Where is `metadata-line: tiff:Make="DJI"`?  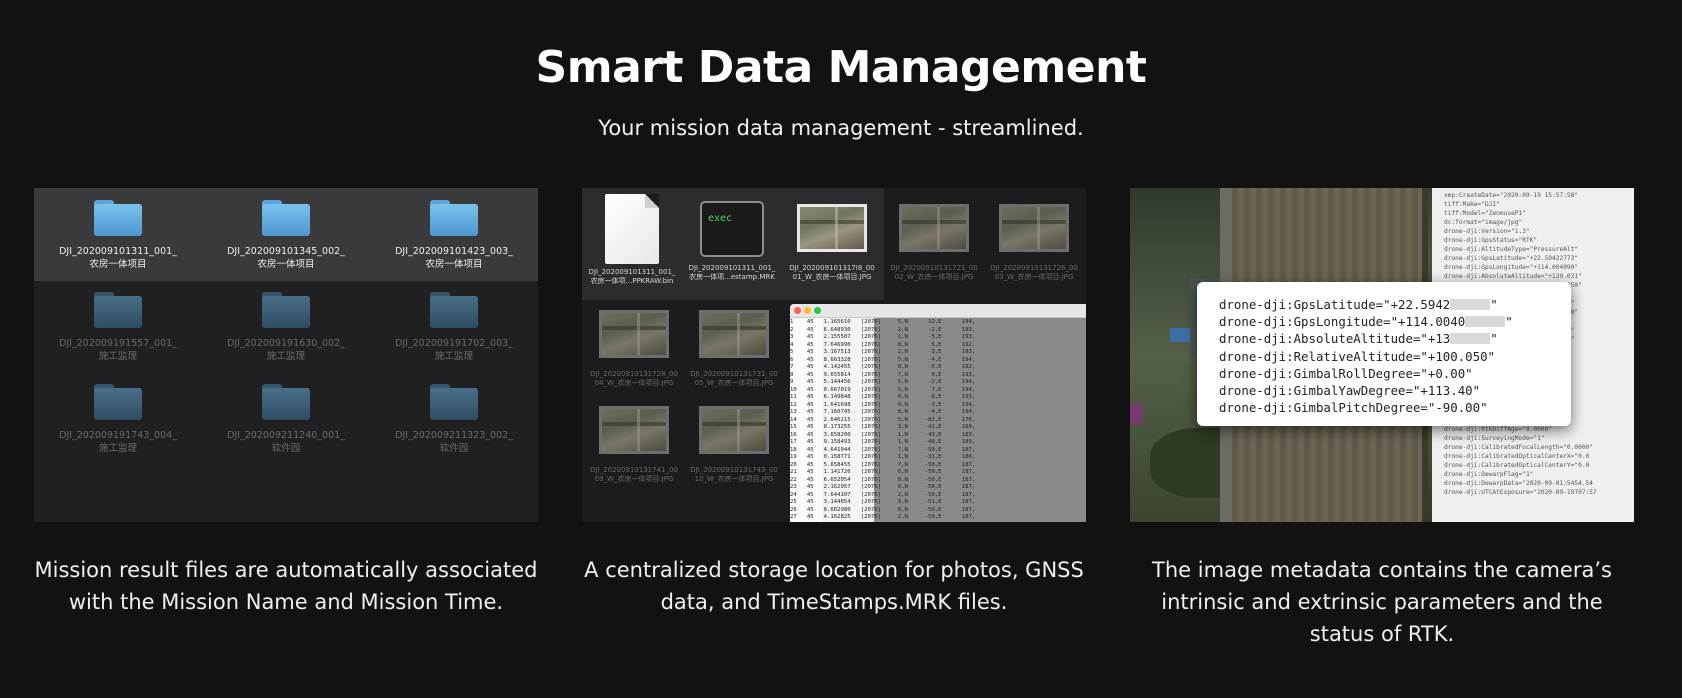
metadata-line: tiff:Make="DJI" is located at coordinates (1472, 204).